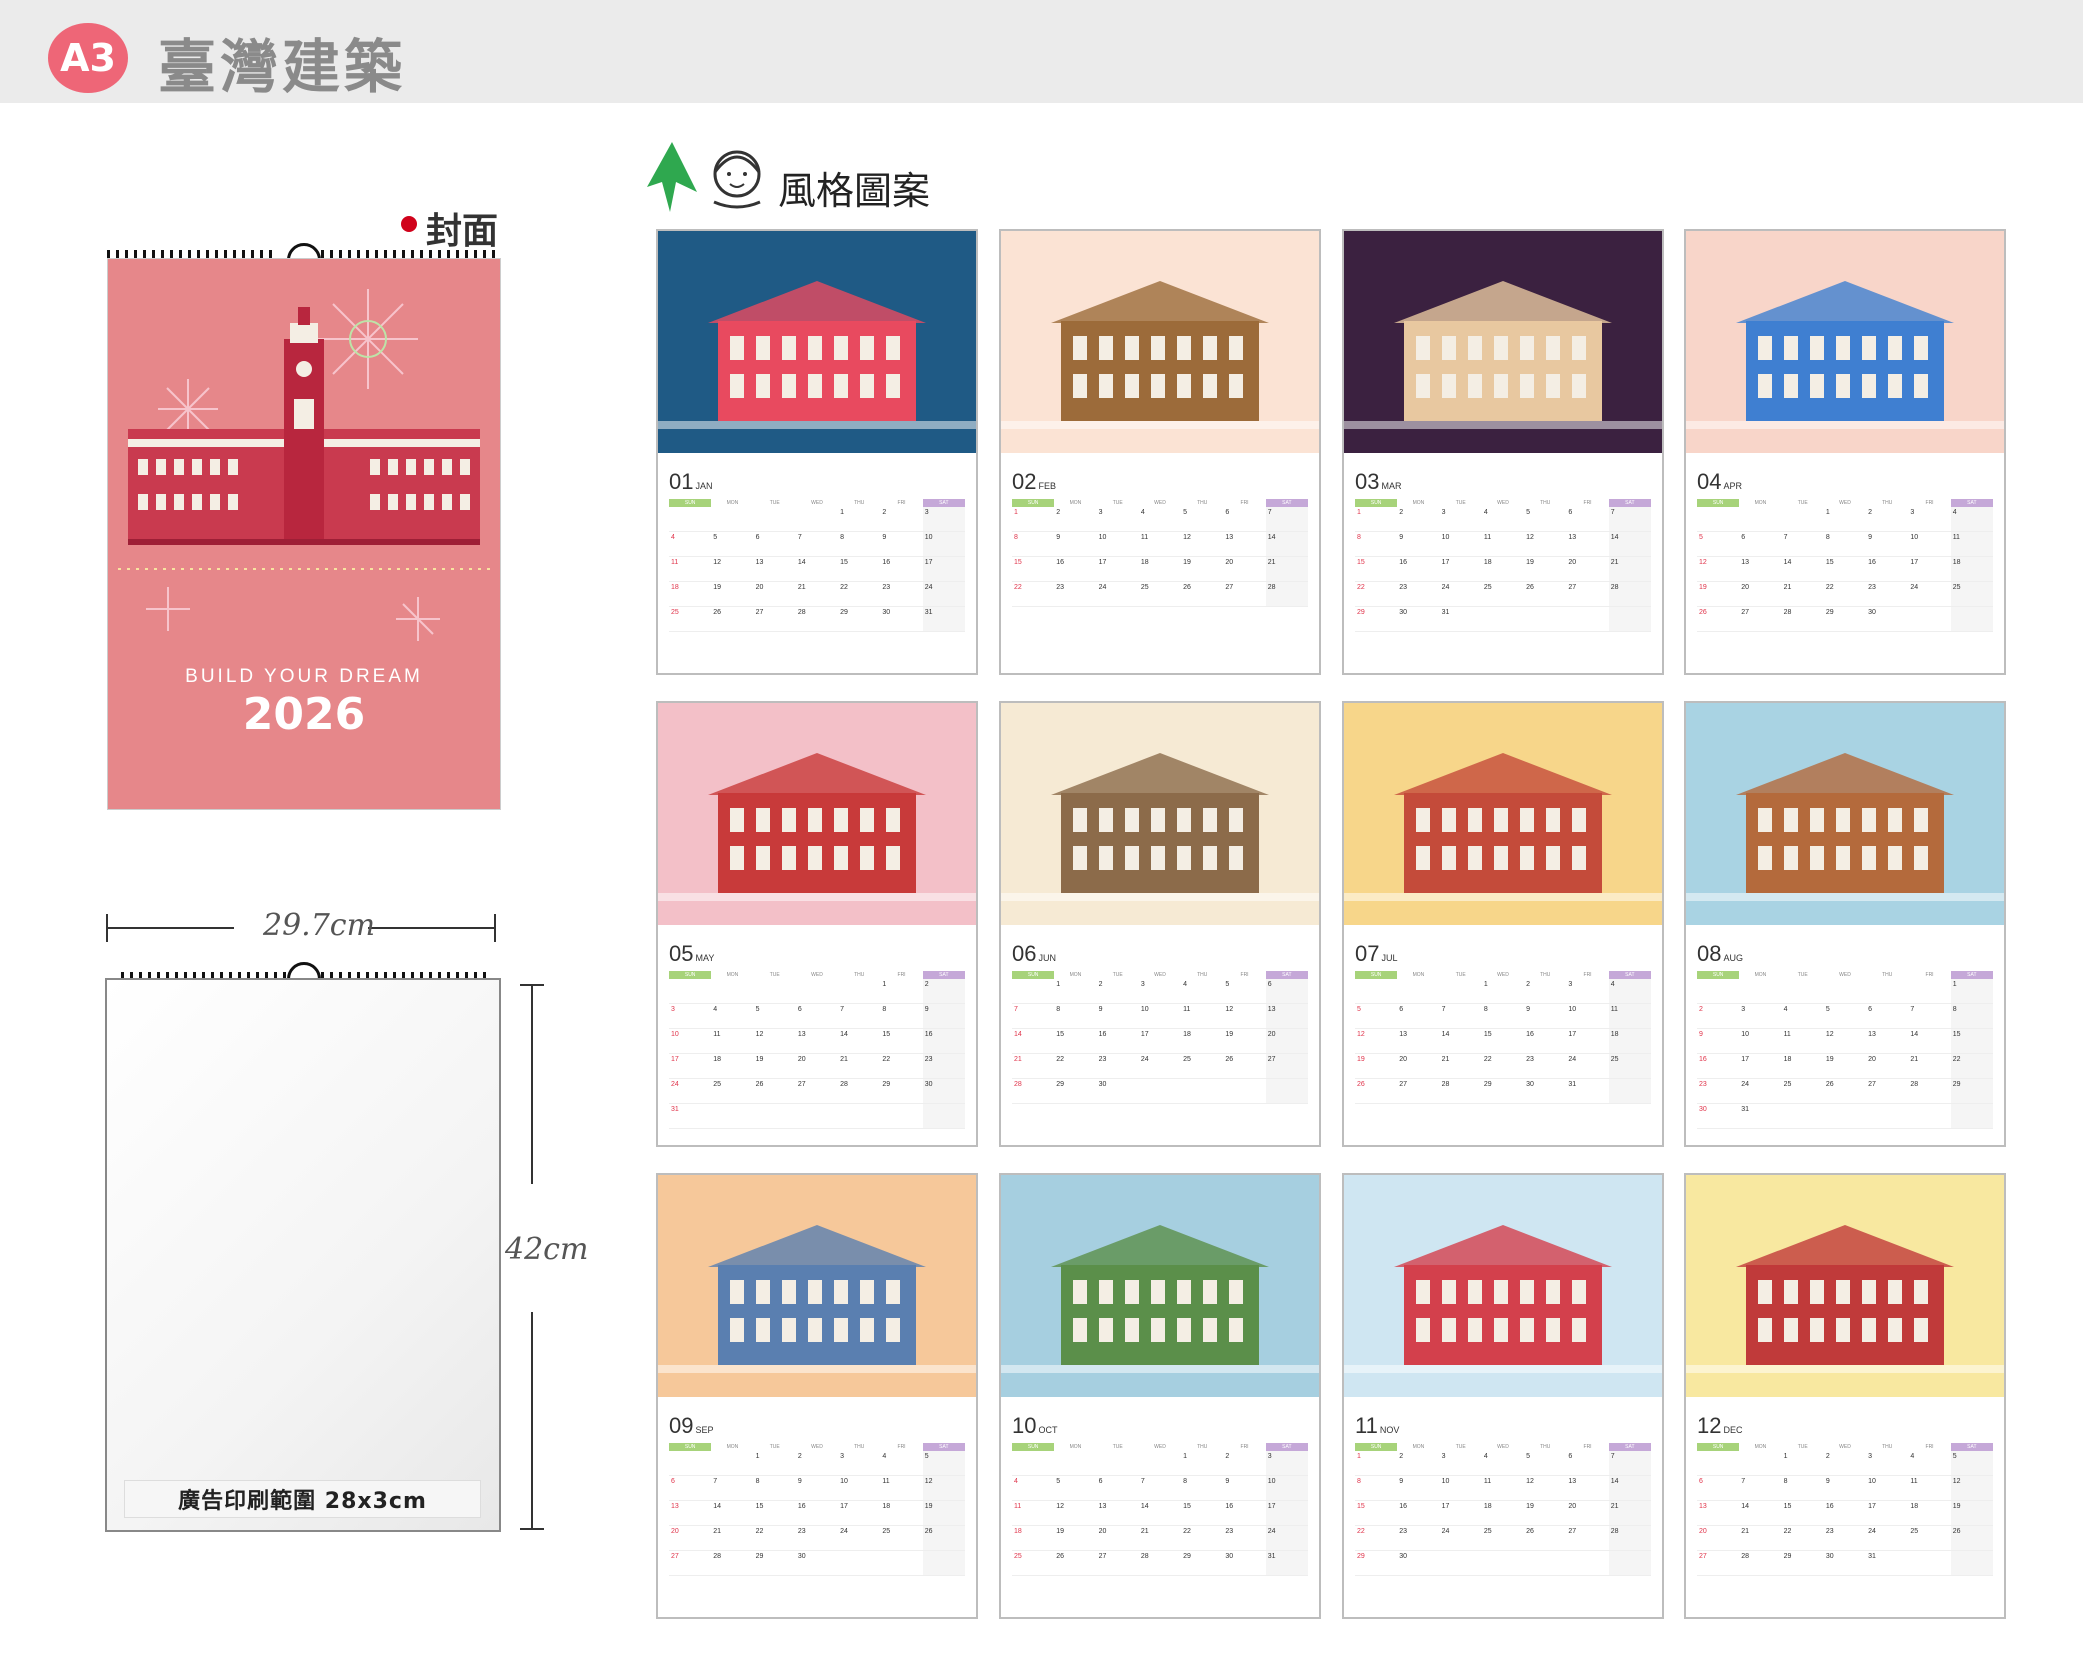 Image resolution: width=2083 pixels, height=1667 pixels. What do you see at coordinates (1144, 1009) in the screenshot?
I see `day-cell: 10` at bounding box center [1144, 1009].